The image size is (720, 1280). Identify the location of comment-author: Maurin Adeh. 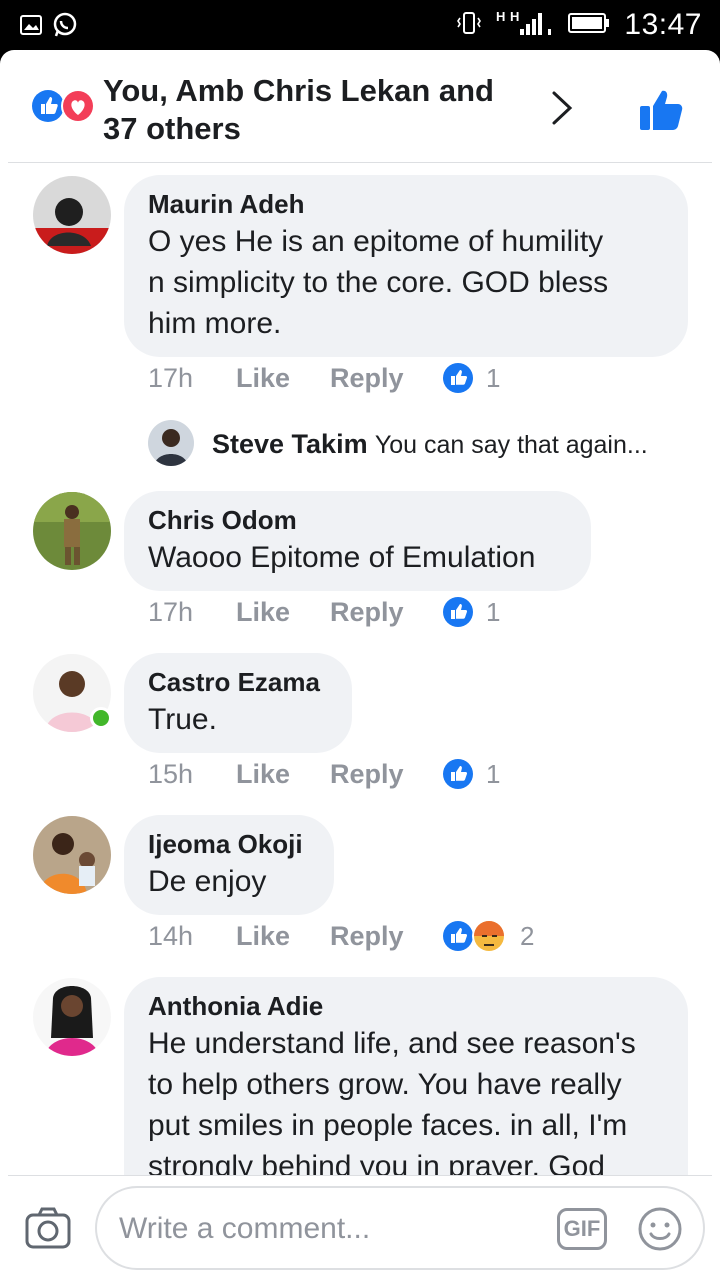
(406, 204).